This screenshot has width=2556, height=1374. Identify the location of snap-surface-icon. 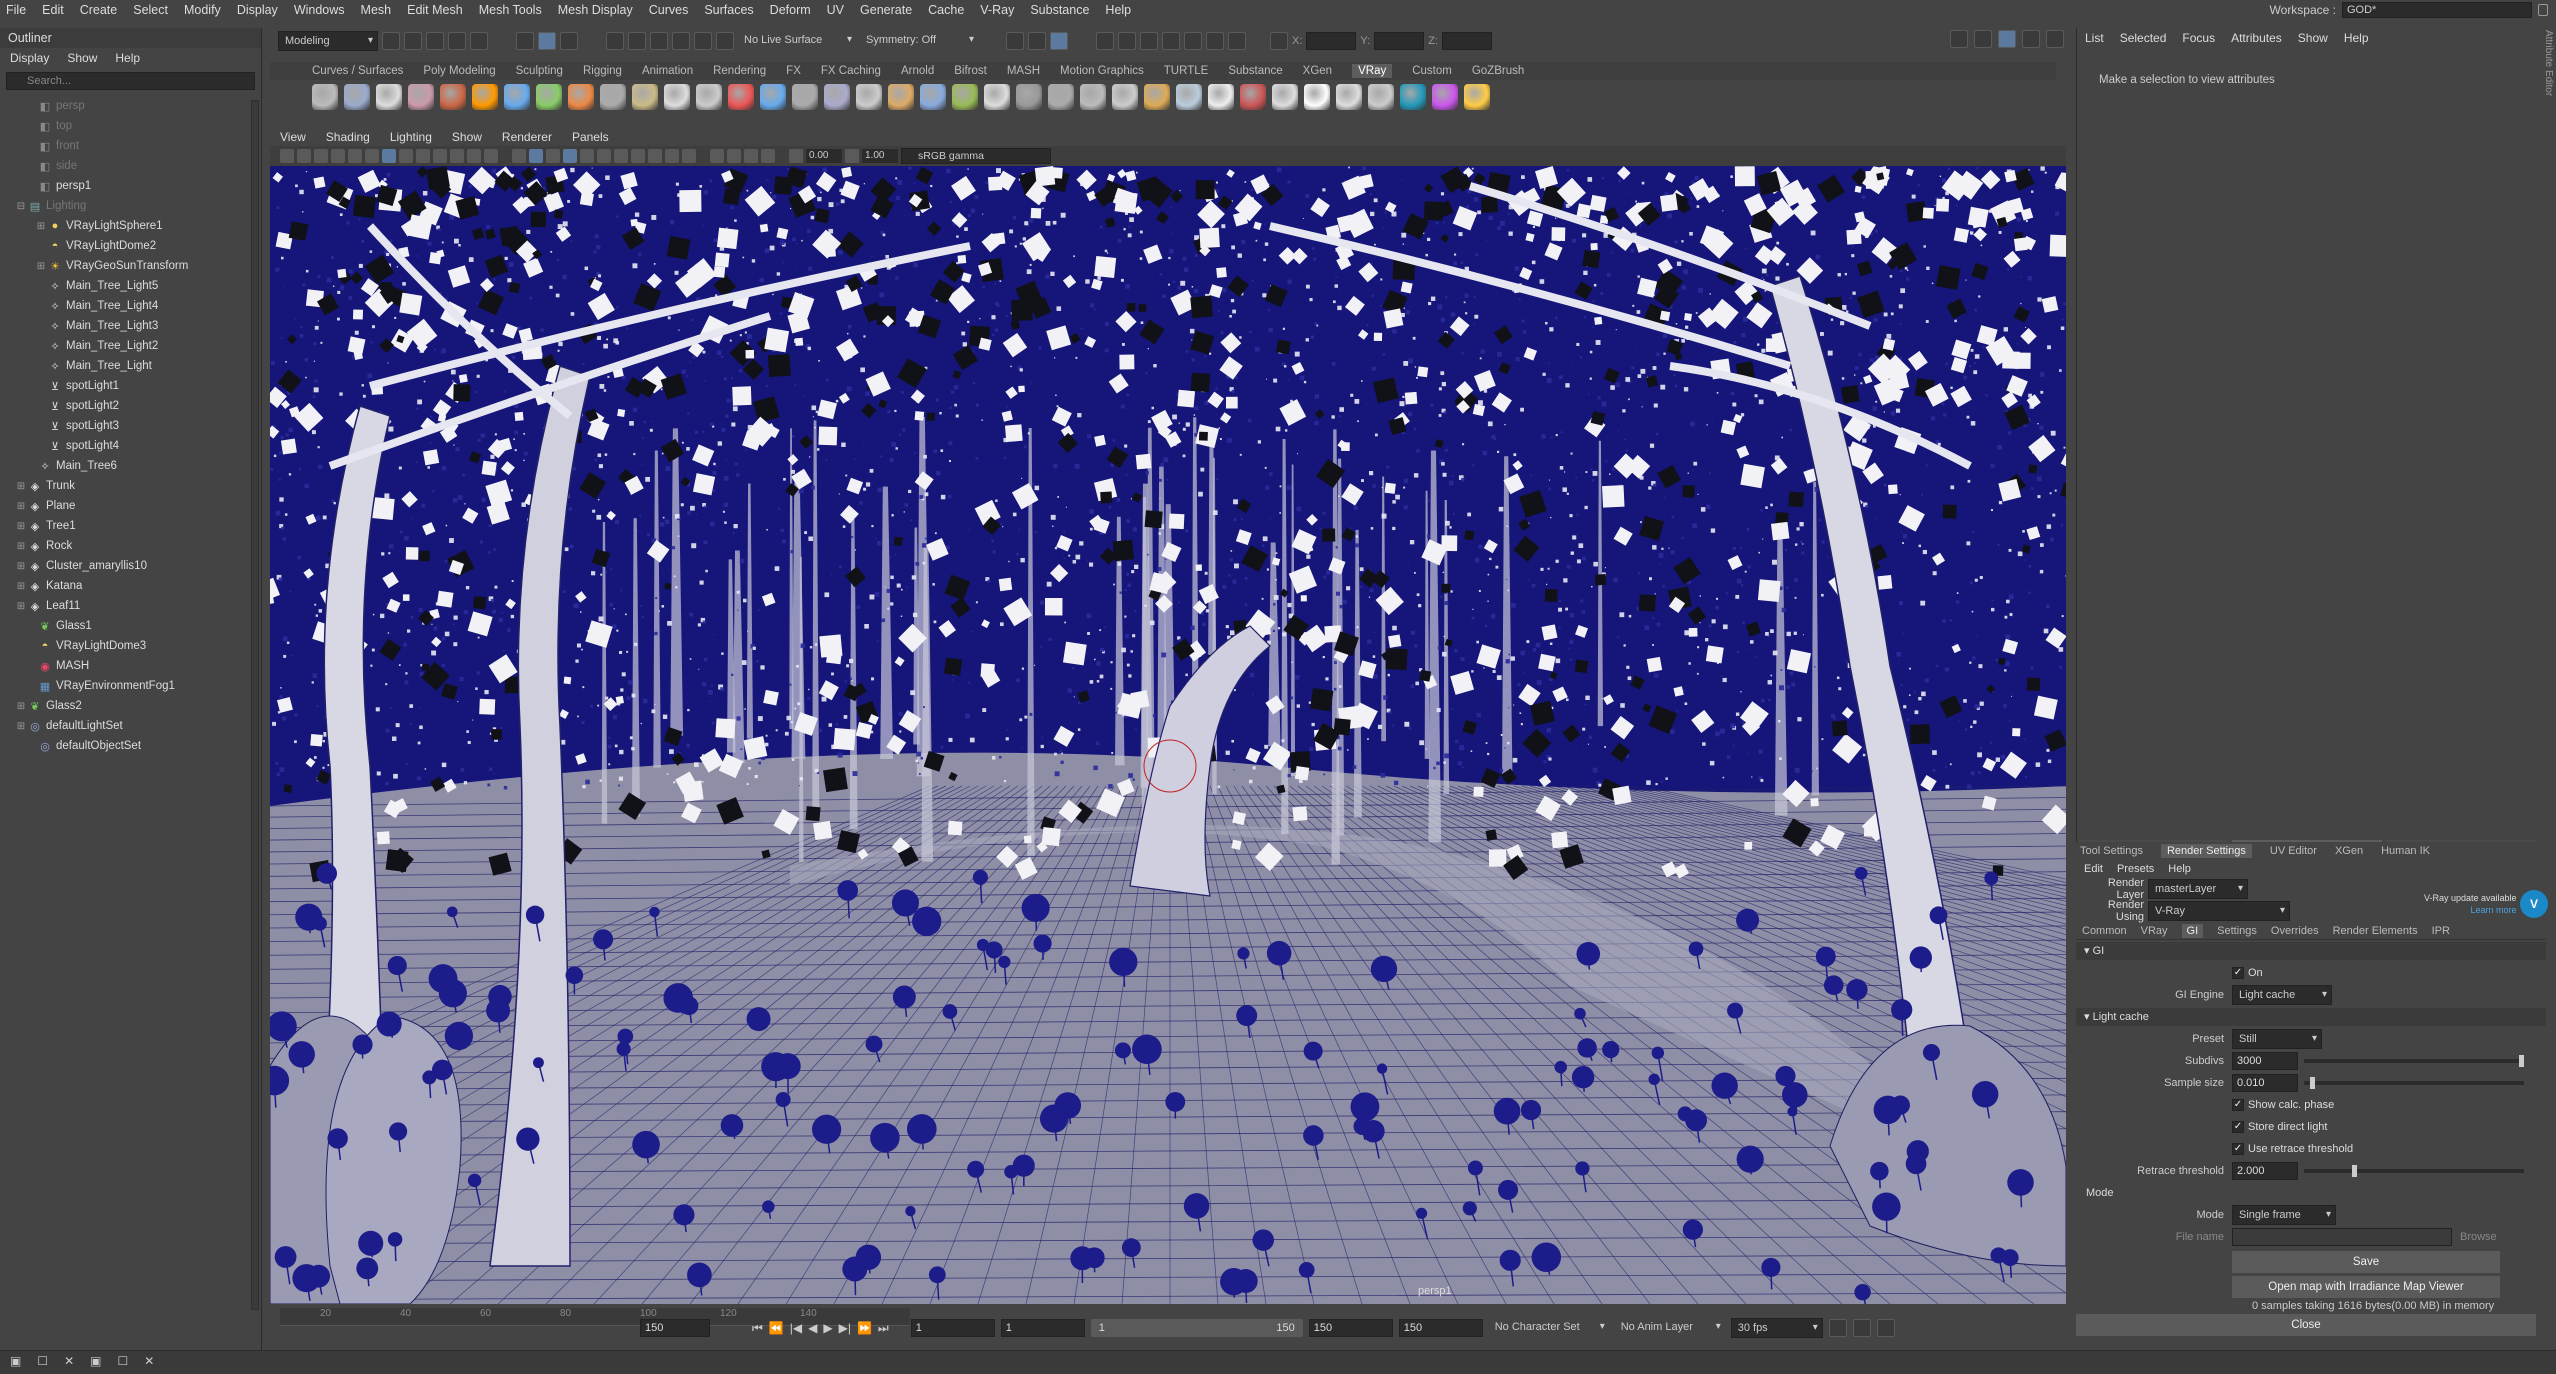
(703, 41).